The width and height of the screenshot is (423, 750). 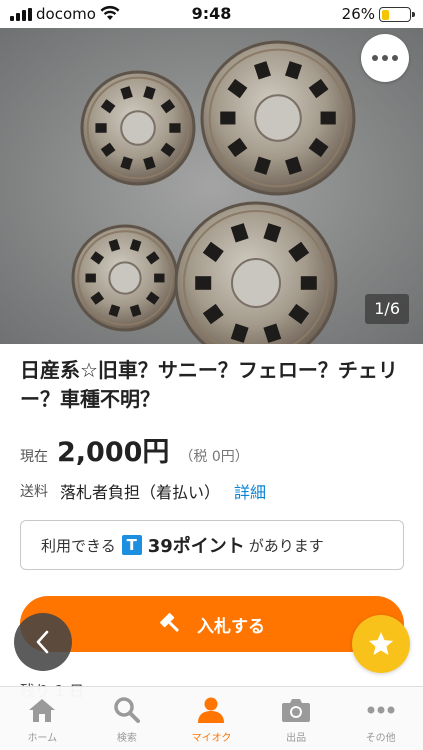 I want to click on current-price: 2,000円, so click(x=113, y=452).